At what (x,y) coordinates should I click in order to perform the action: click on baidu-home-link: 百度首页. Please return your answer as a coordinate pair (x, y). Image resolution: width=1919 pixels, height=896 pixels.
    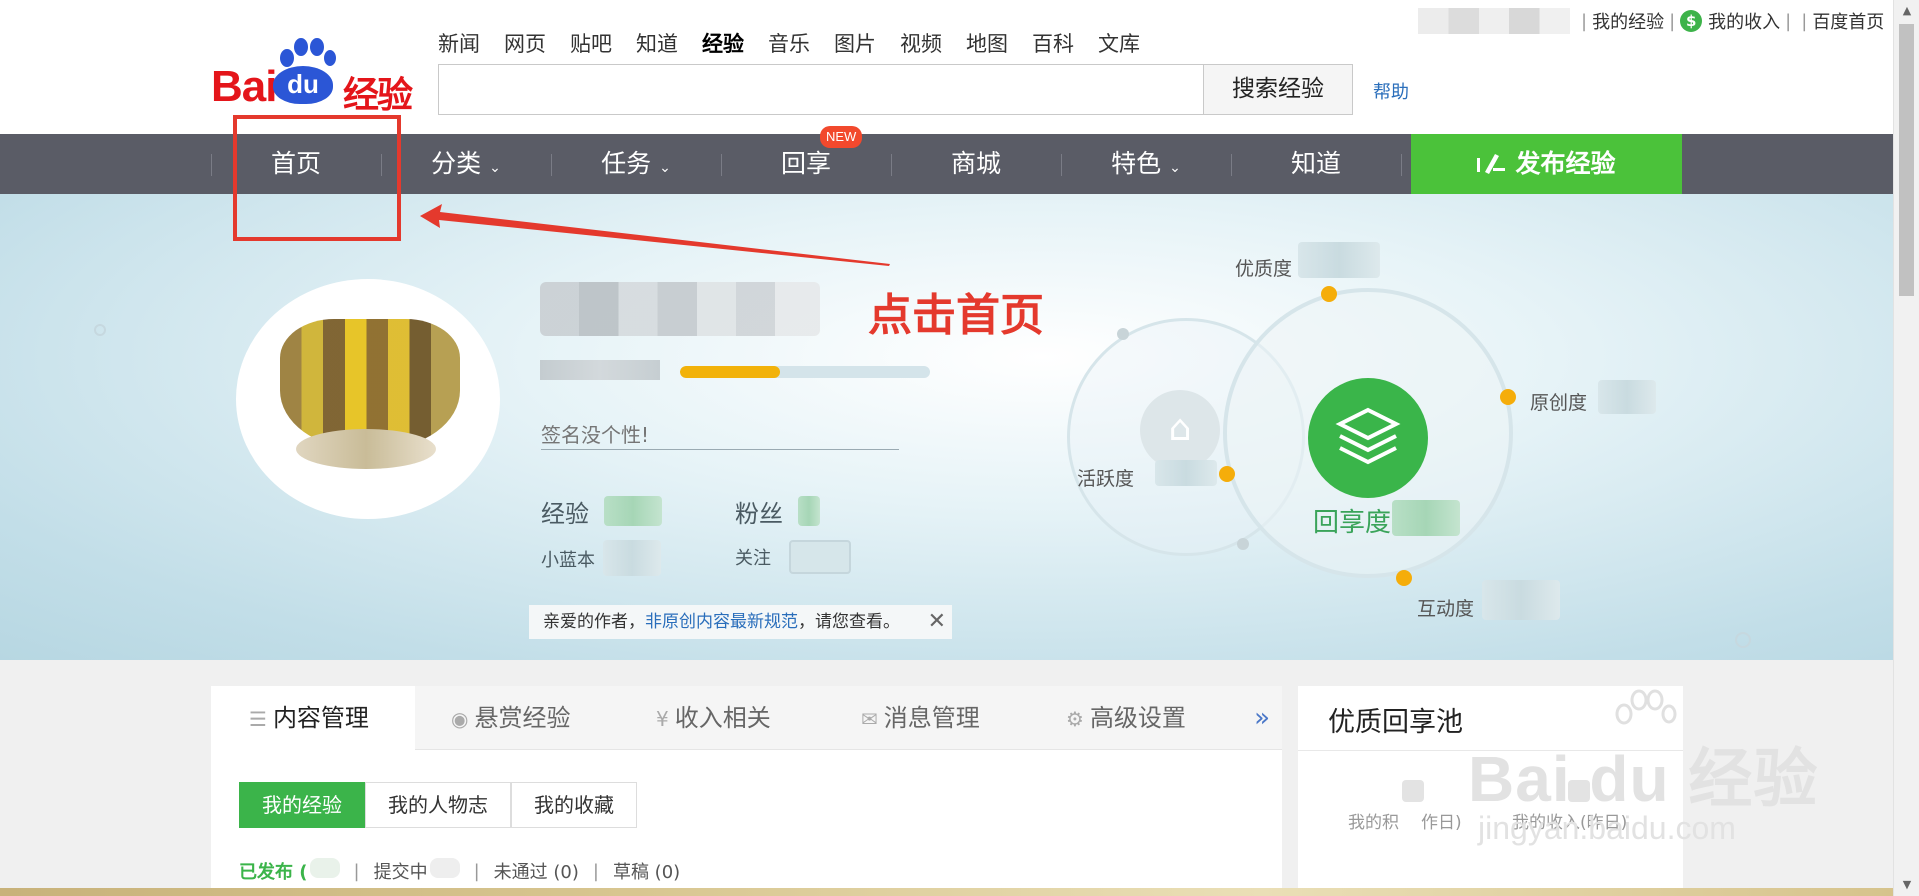
    Looking at the image, I should click on (1848, 21).